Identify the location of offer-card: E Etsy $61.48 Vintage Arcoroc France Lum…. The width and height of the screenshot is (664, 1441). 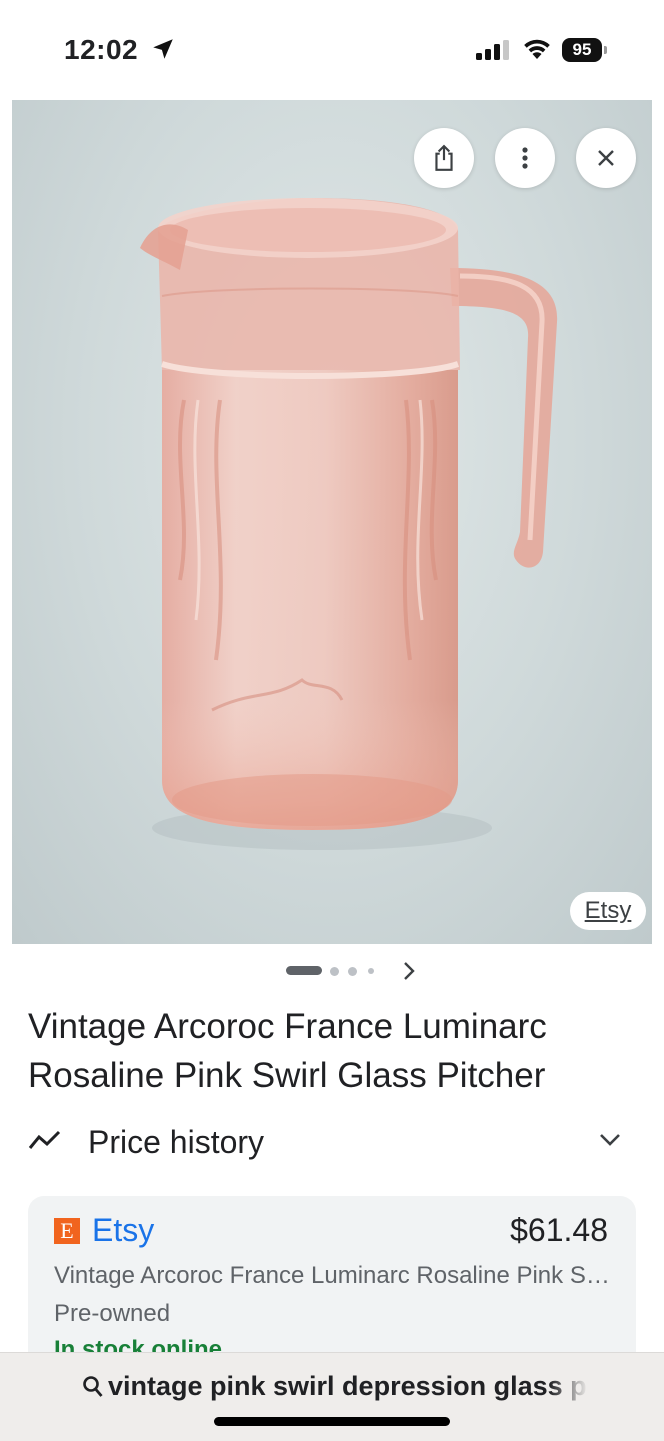
(332, 1286).